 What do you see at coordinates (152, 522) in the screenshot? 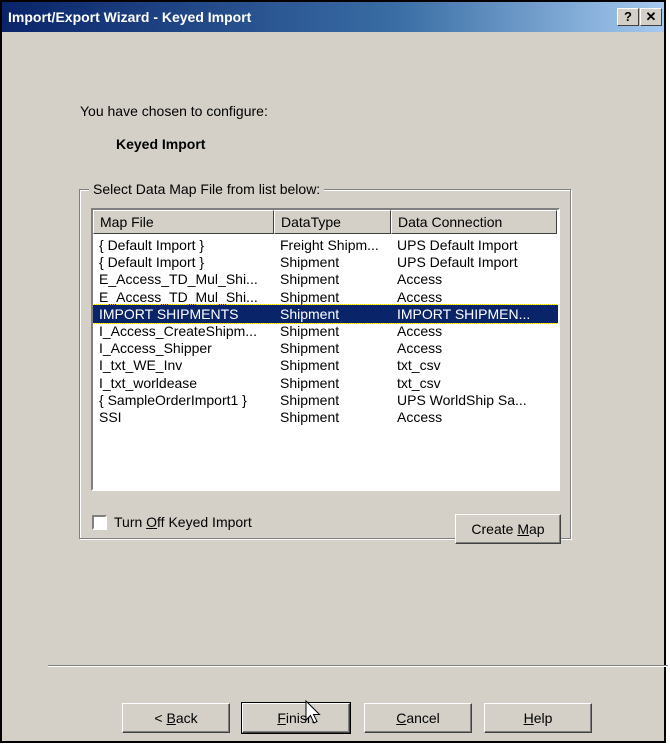
I see `turn-off-label-mnemonic: O` at bounding box center [152, 522].